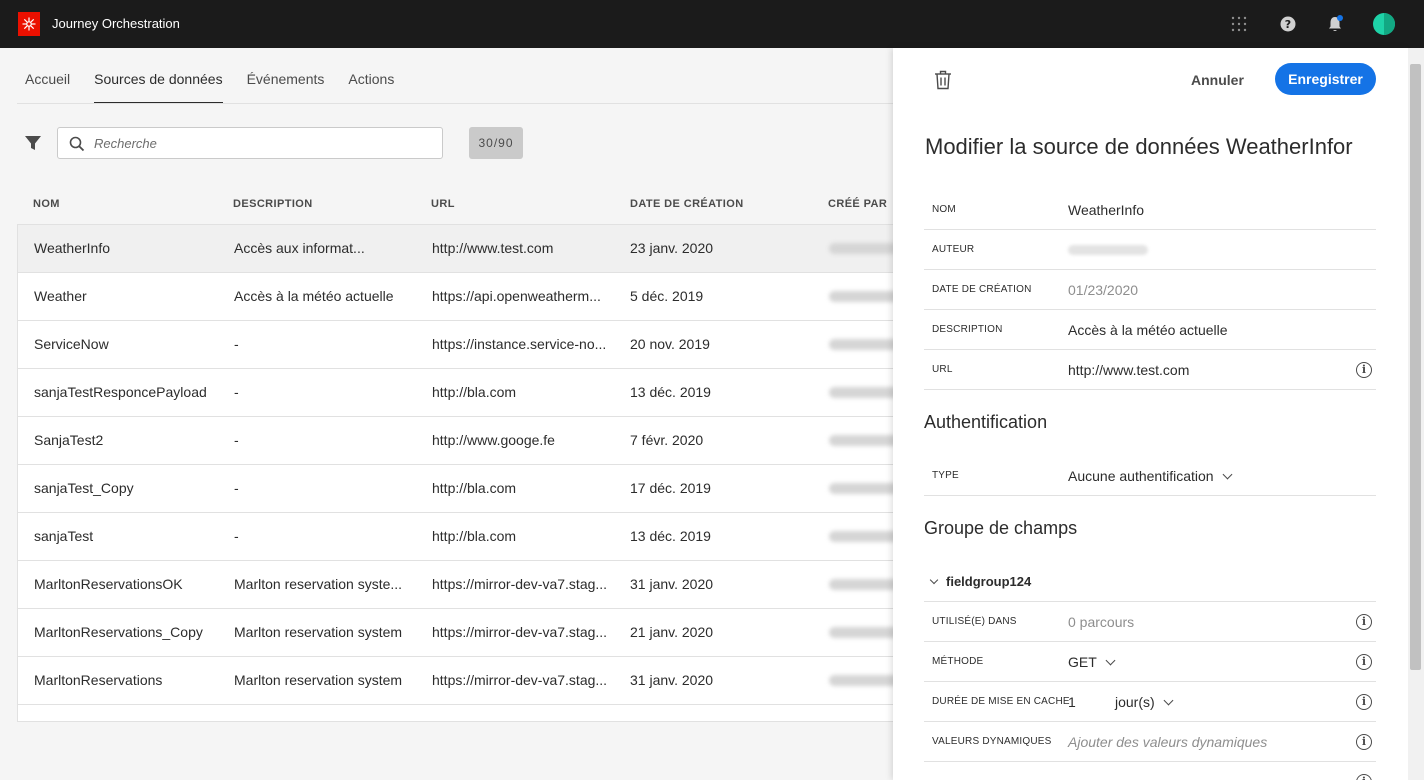 This screenshot has width=1424, height=780. I want to click on app-title: Journey Orchestration, so click(116, 23).